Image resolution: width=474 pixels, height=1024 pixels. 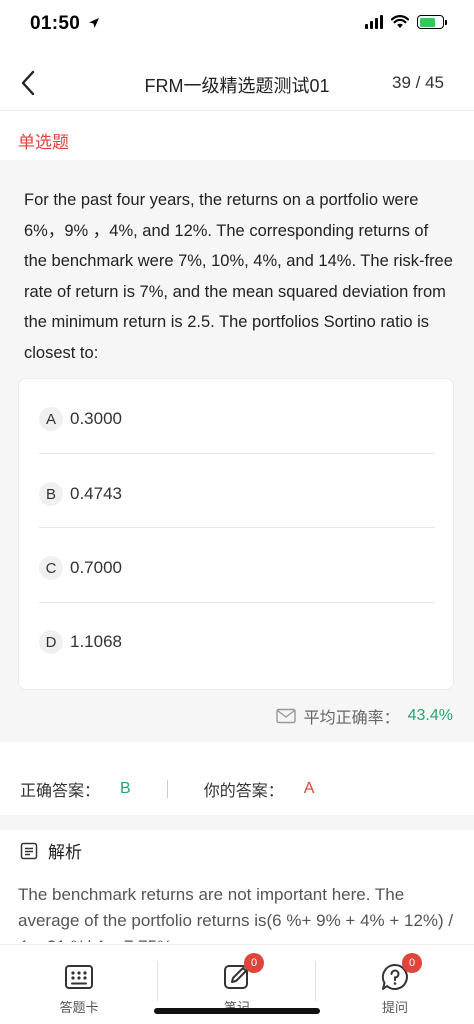 I want to click on option-c: C 0.7000, so click(x=237, y=568).